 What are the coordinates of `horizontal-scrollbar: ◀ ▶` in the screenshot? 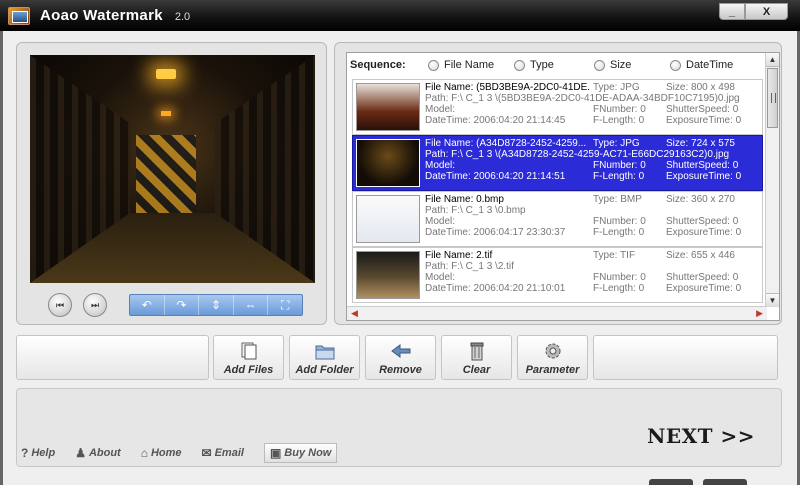 It's located at (557, 313).